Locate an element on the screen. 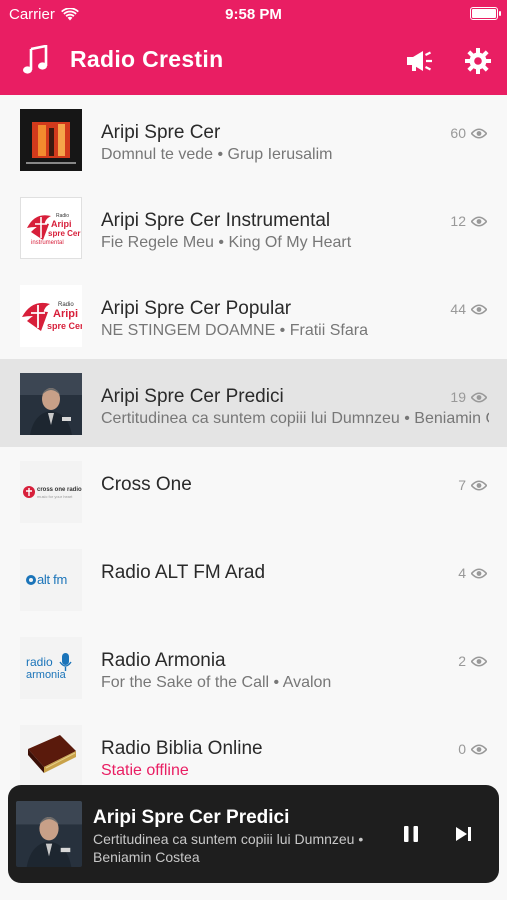  station-thumbnail: radio armonia is located at coordinates (51, 668).